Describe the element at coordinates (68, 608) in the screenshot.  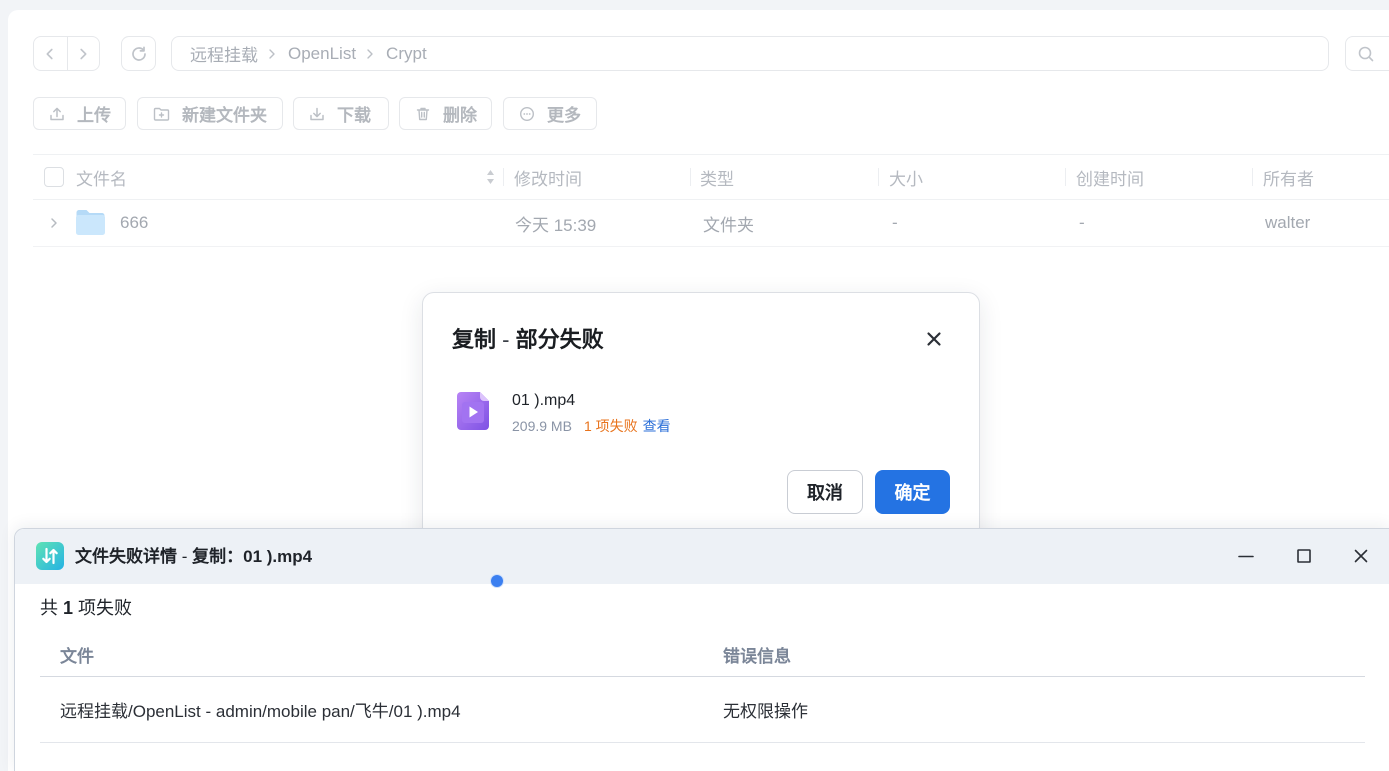
I see `summary-count: 1` at that location.